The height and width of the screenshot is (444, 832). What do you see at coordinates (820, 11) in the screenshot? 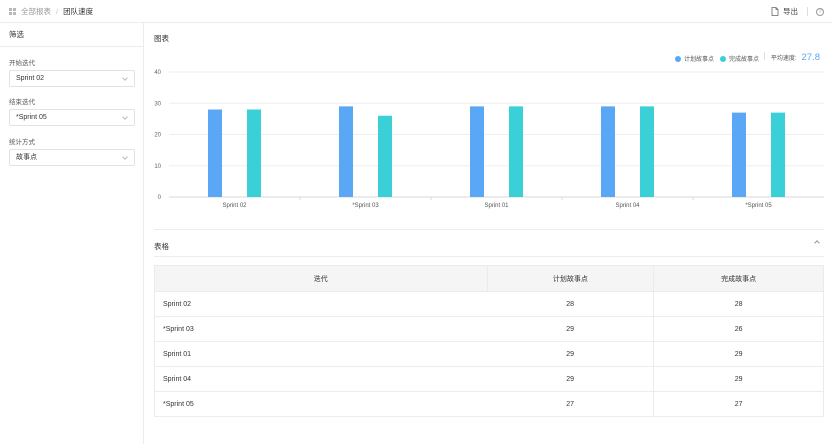
I see `help-icon: ?` at bounding box center [820, 11].